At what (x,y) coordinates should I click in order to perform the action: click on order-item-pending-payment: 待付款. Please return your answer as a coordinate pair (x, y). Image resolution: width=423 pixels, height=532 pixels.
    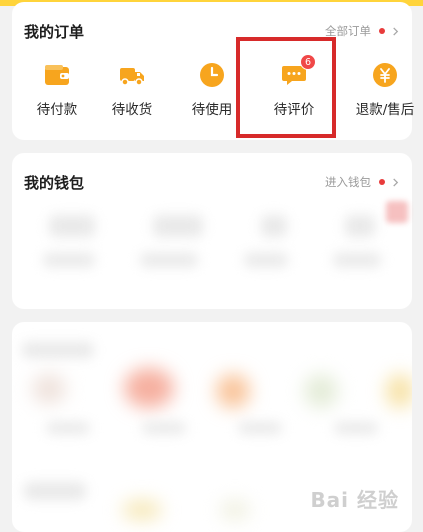
    Looking at the image, I should click on (57, 90).